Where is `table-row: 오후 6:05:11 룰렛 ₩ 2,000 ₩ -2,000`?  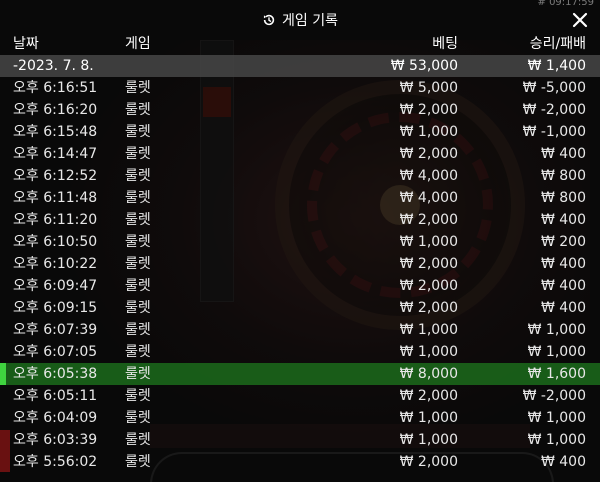
table-row: 오후 6:05:11 룰렛 ₩ 2,000 ₩ -2,000 is located at coordinates (300, 396).